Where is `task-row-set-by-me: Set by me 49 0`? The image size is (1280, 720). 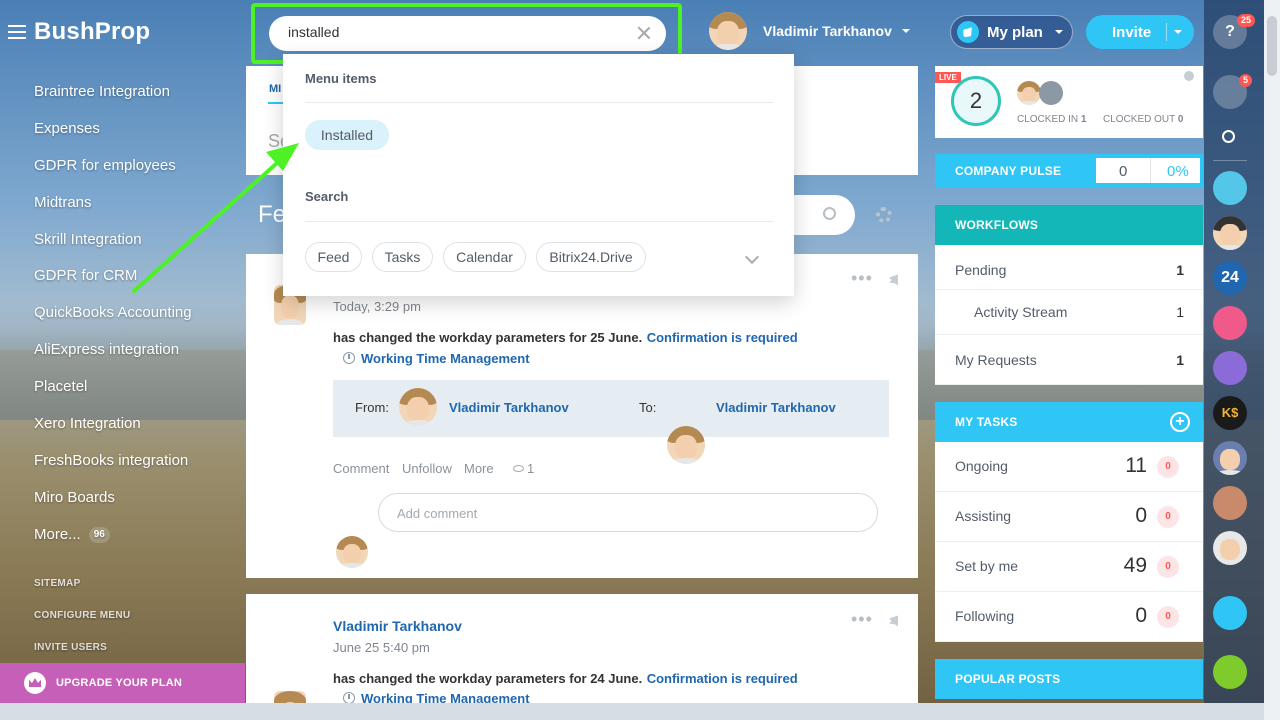 task-row-set-by-me: Set by me 49 0 is located at coordinates (1069, 567).